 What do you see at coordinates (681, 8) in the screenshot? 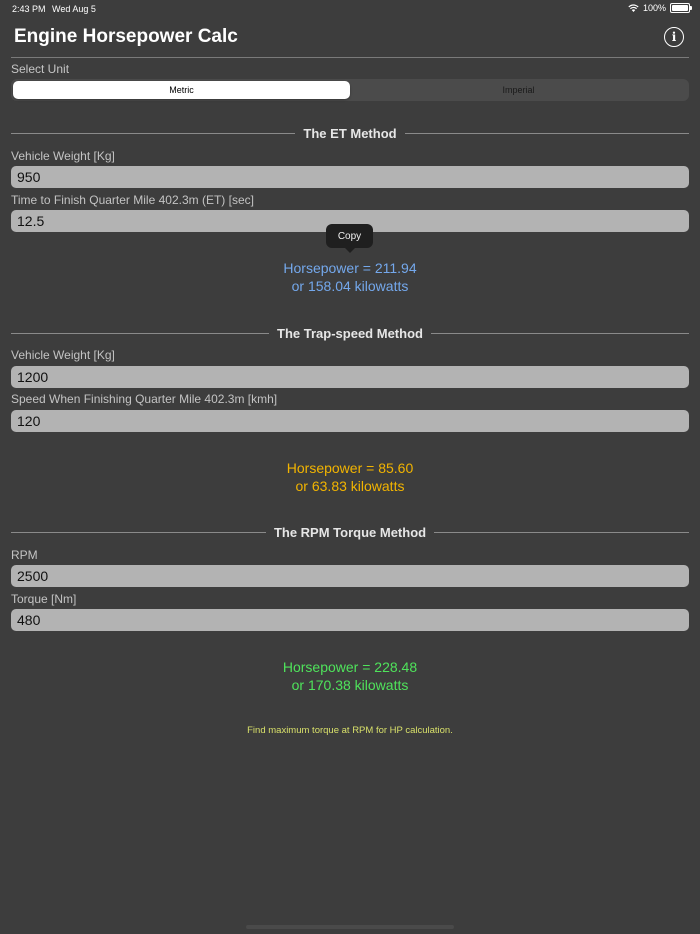
I see `battery-icon` at bounding box center [681, 8].